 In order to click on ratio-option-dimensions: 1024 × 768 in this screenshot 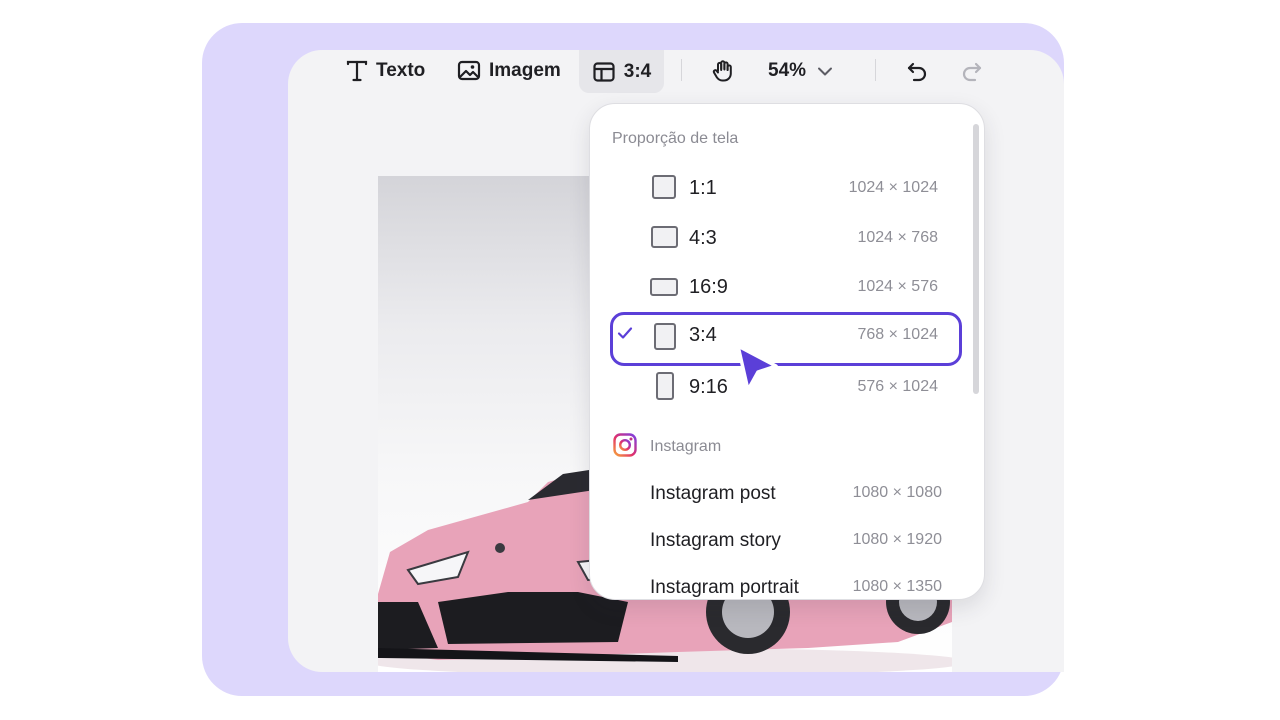, I will do `click(897, 237)`.